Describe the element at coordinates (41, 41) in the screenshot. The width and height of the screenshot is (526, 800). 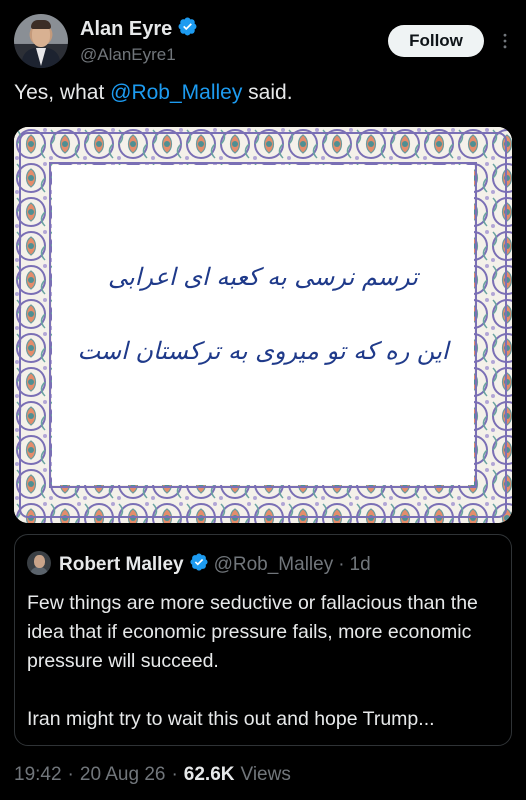
I see `author-avatar` at that location.